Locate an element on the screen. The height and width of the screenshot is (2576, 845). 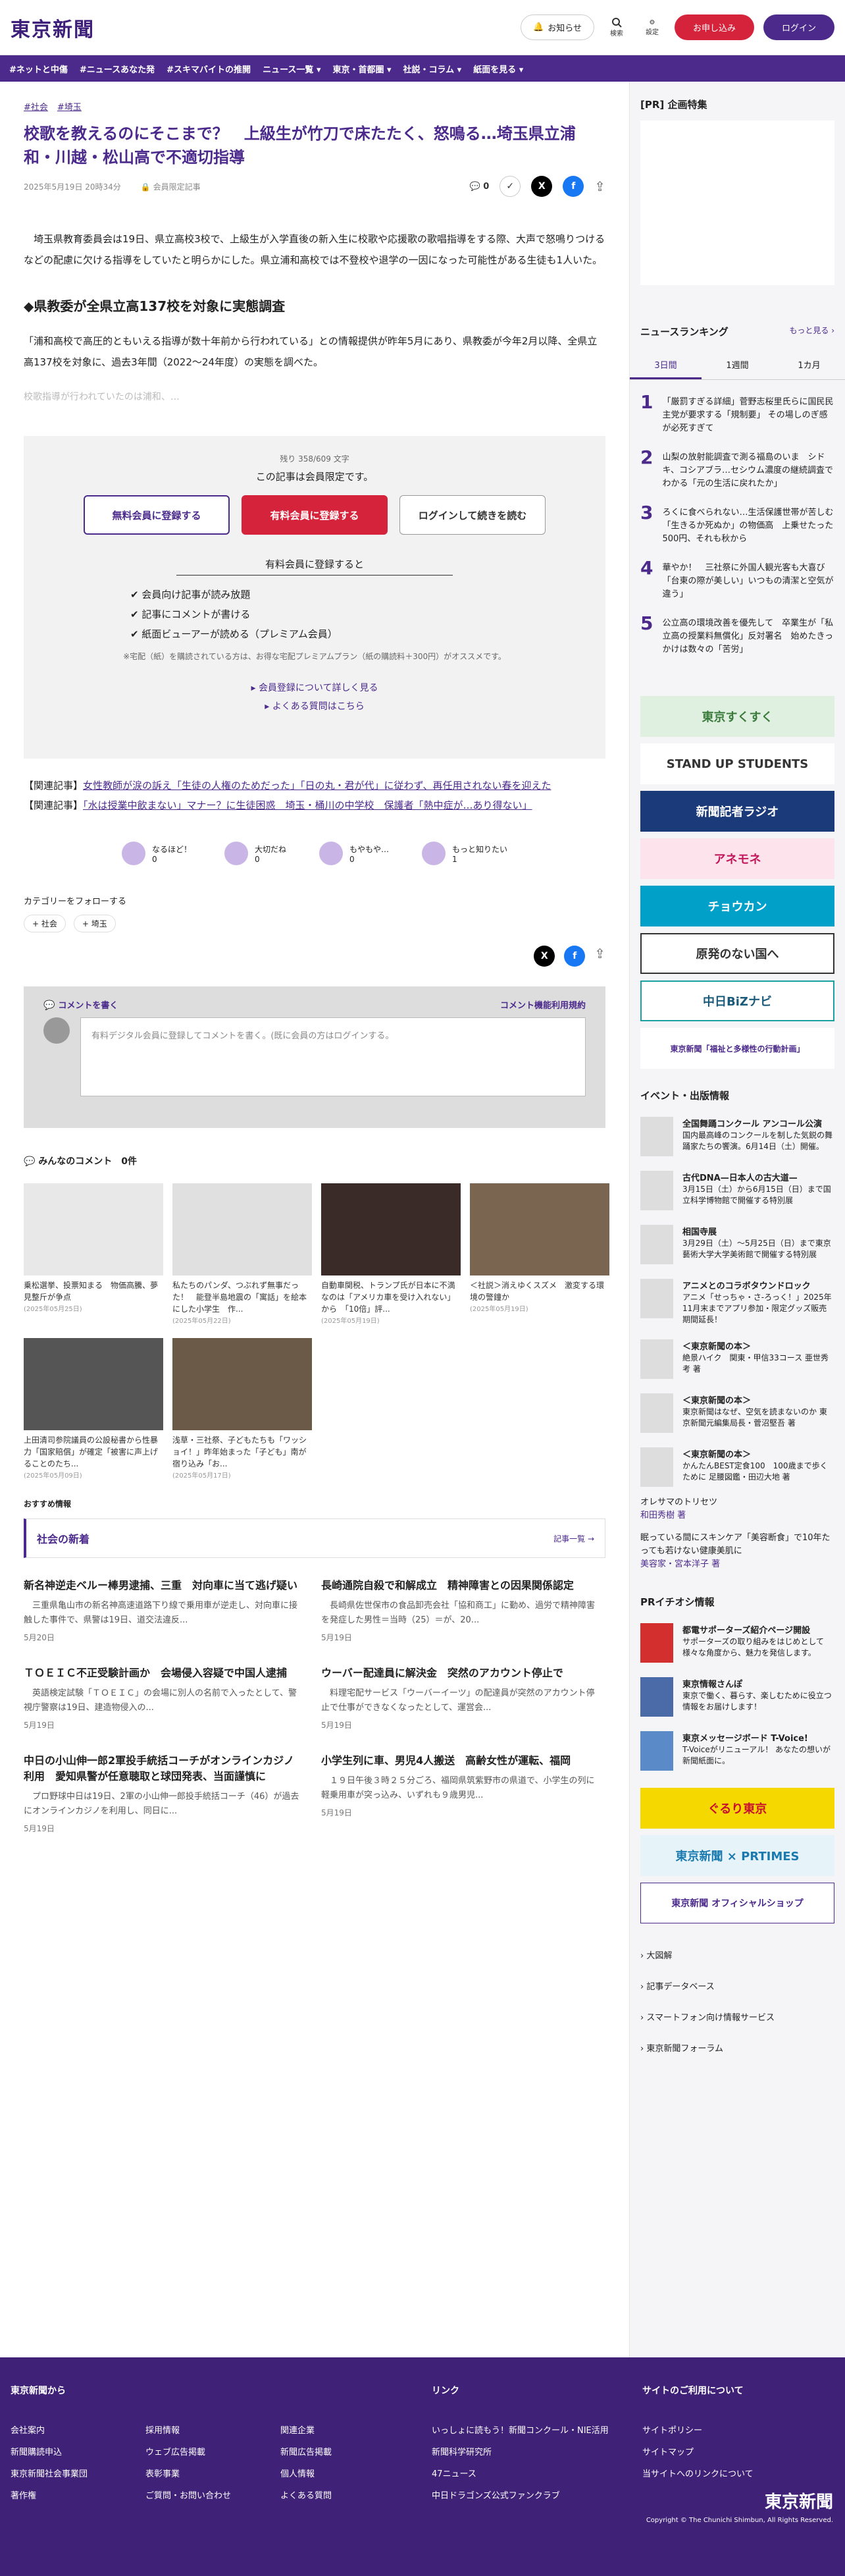
footer-link: サイトマップ is located at coordinates (738, 2451).